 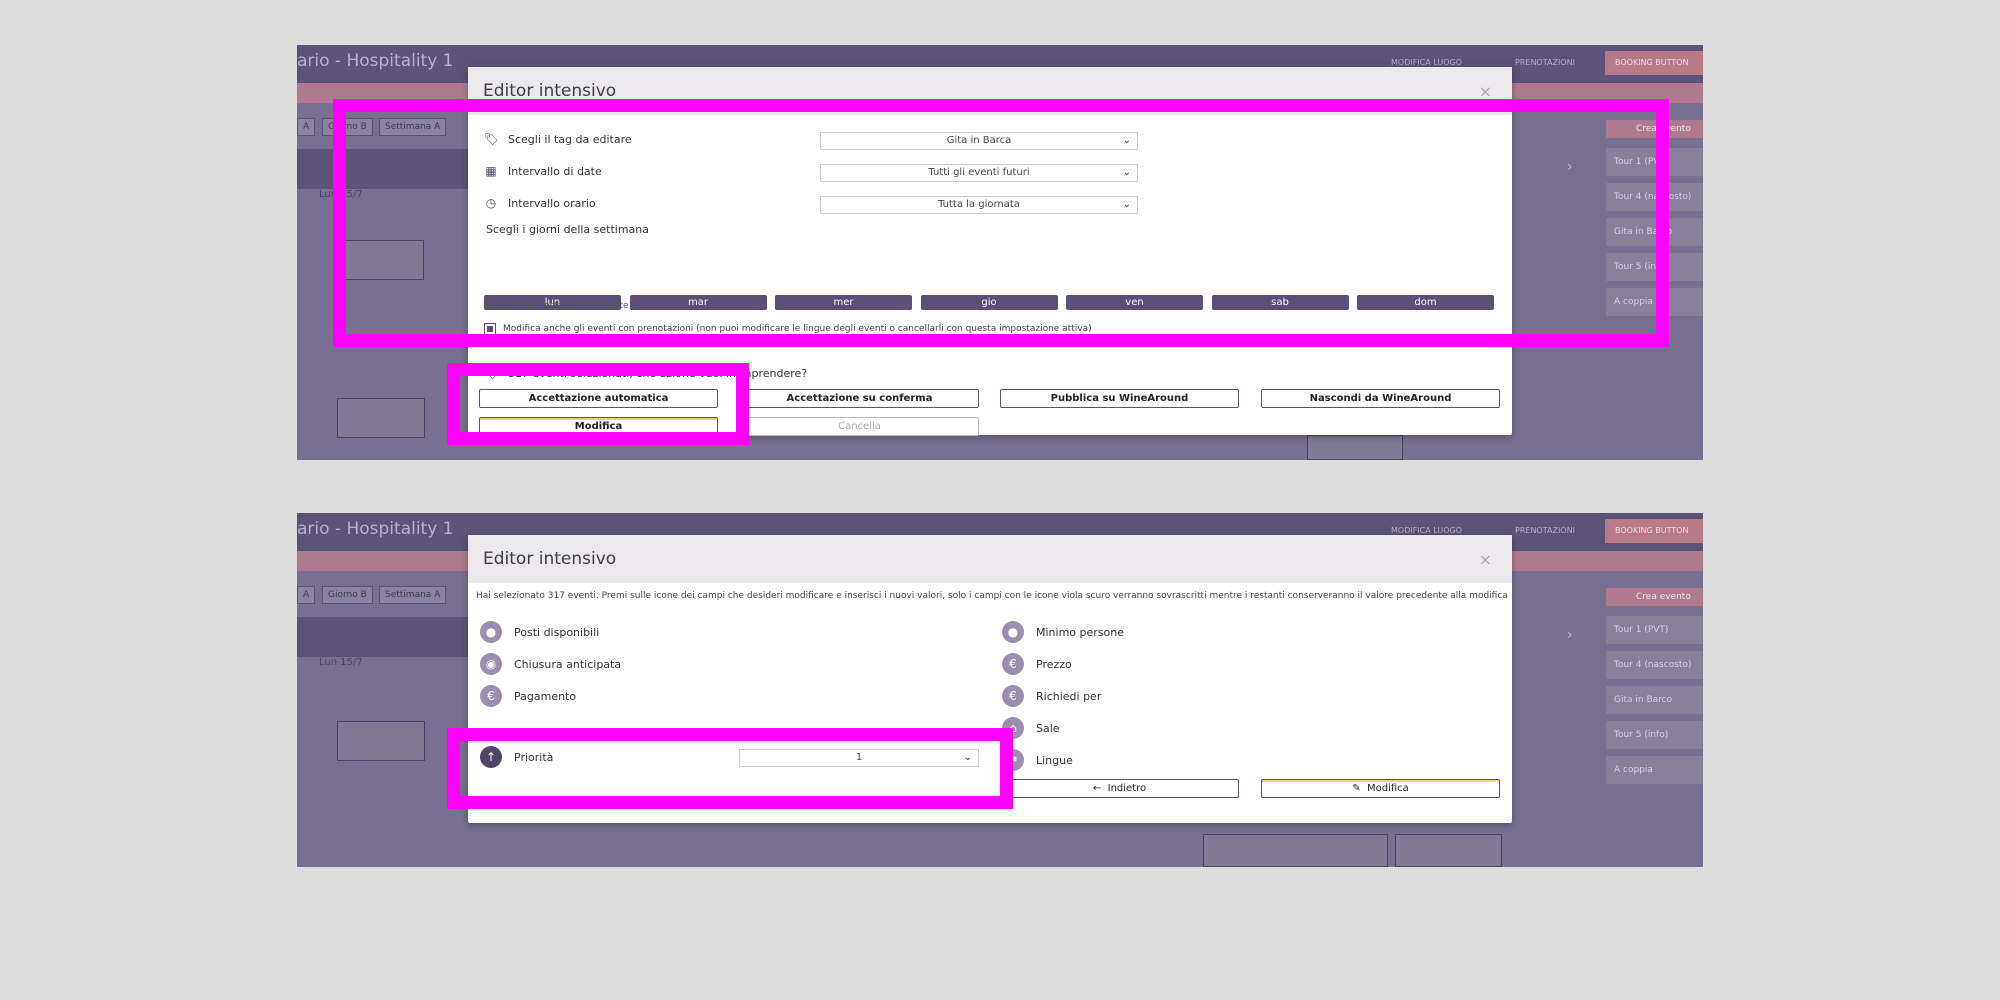 I want to click on field-pagamento: € Pagamento, so click(x=528, y=696).